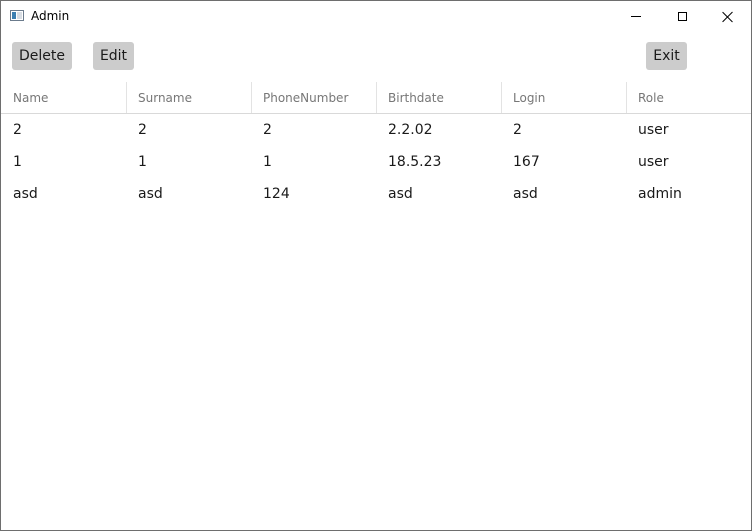 The image size is (752, 531). I want to click on cell-surname: 1, so click(142, 162).